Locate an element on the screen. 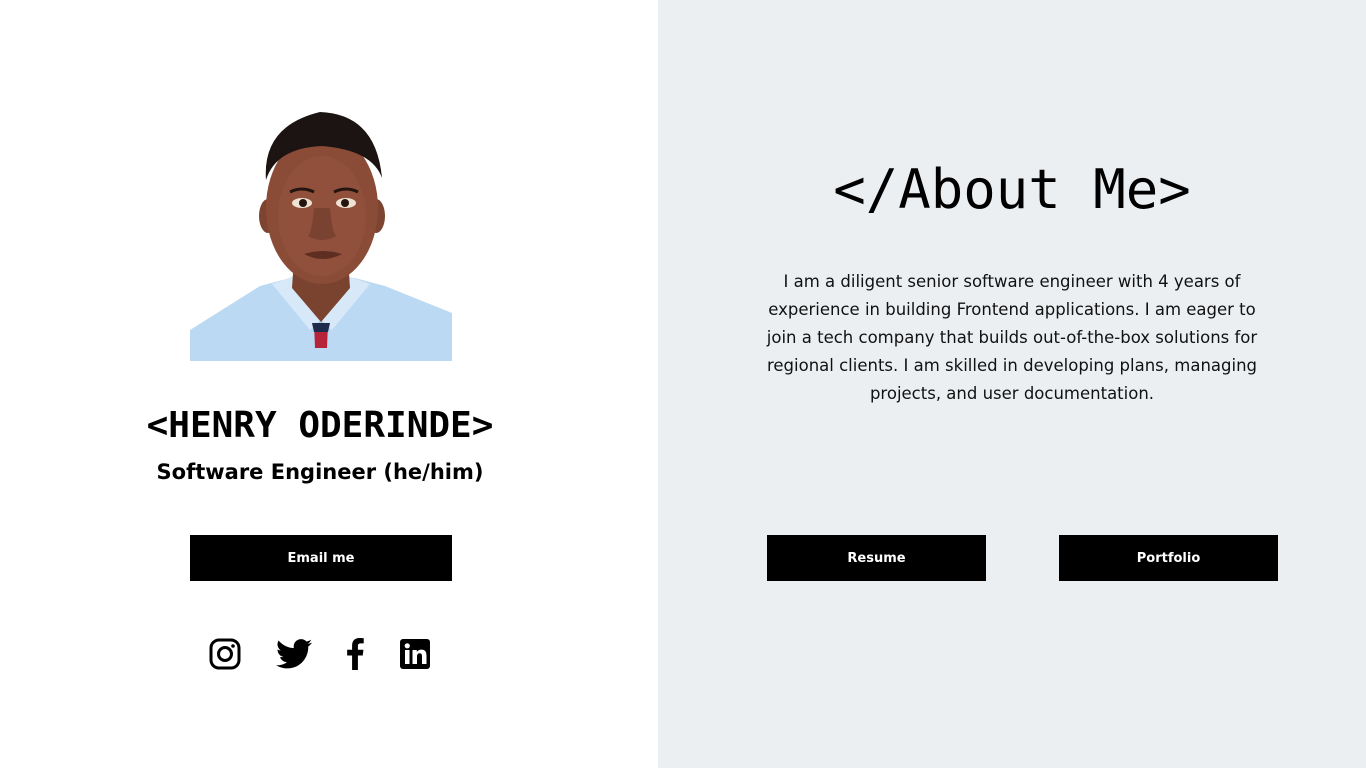 This screenshot has width=1366, height=768. resume-button: Resume is located at coordinates (876, 558).